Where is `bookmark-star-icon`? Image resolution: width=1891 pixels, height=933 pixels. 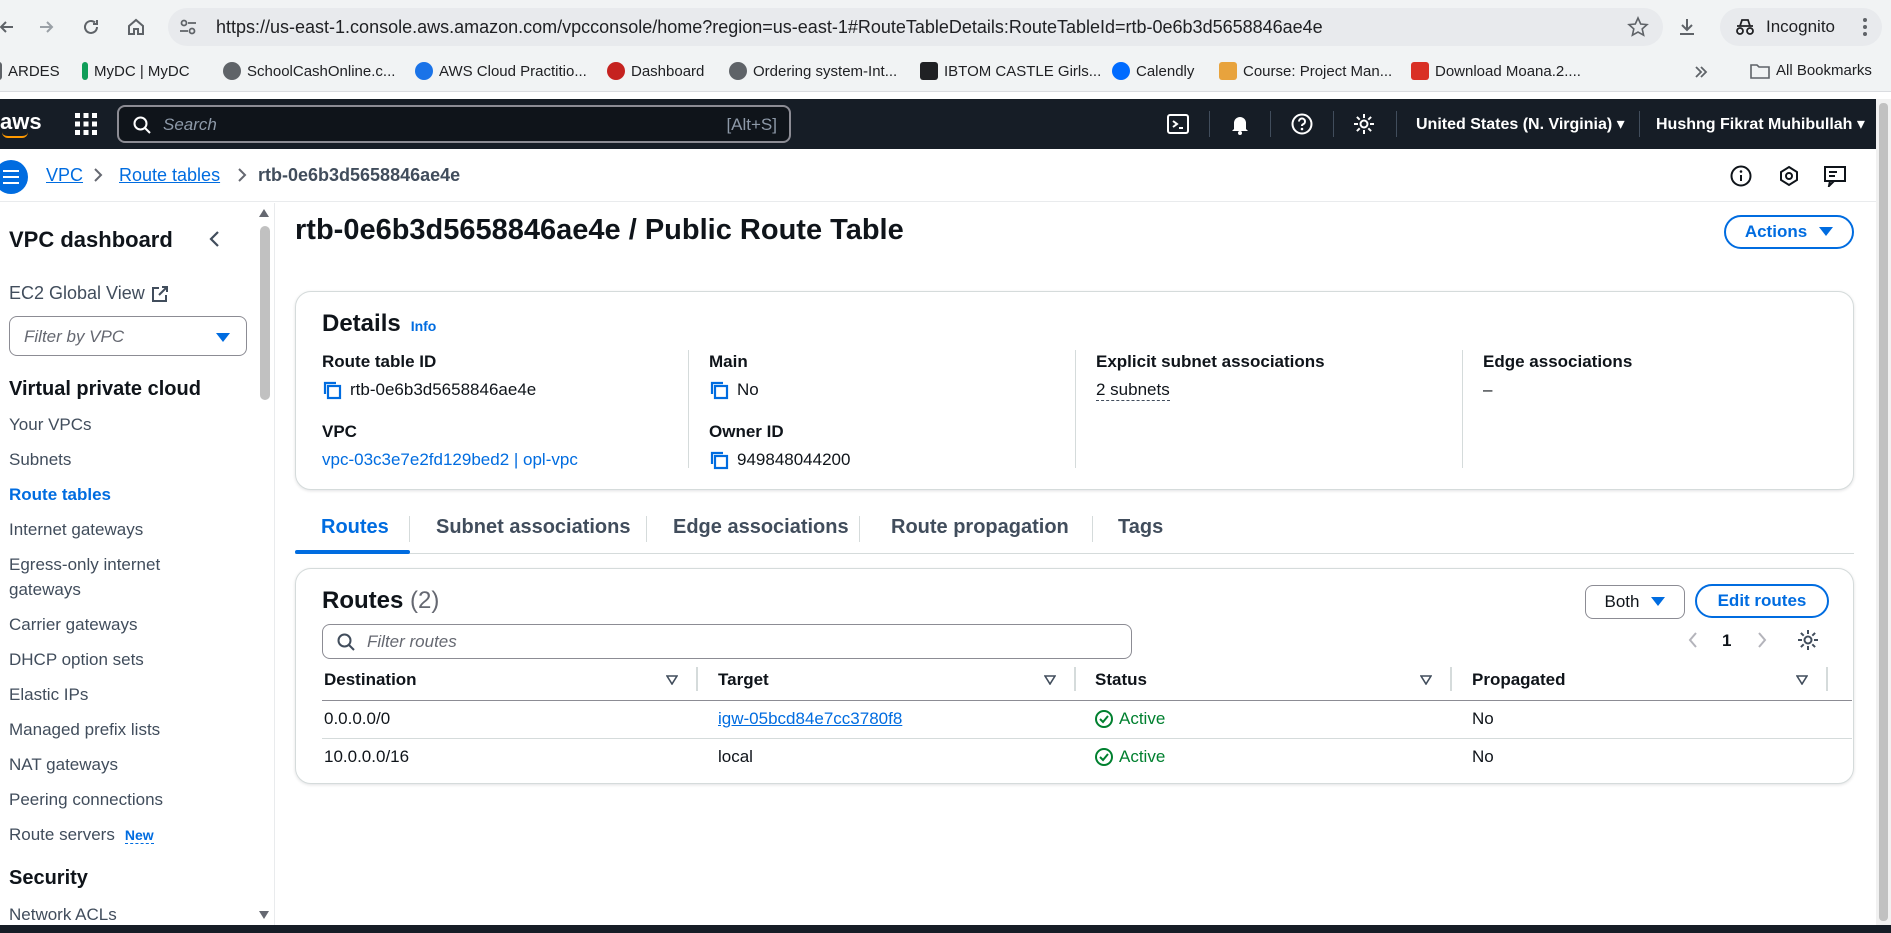
bookmark-star-icon is located at coordinates (1638, 27).